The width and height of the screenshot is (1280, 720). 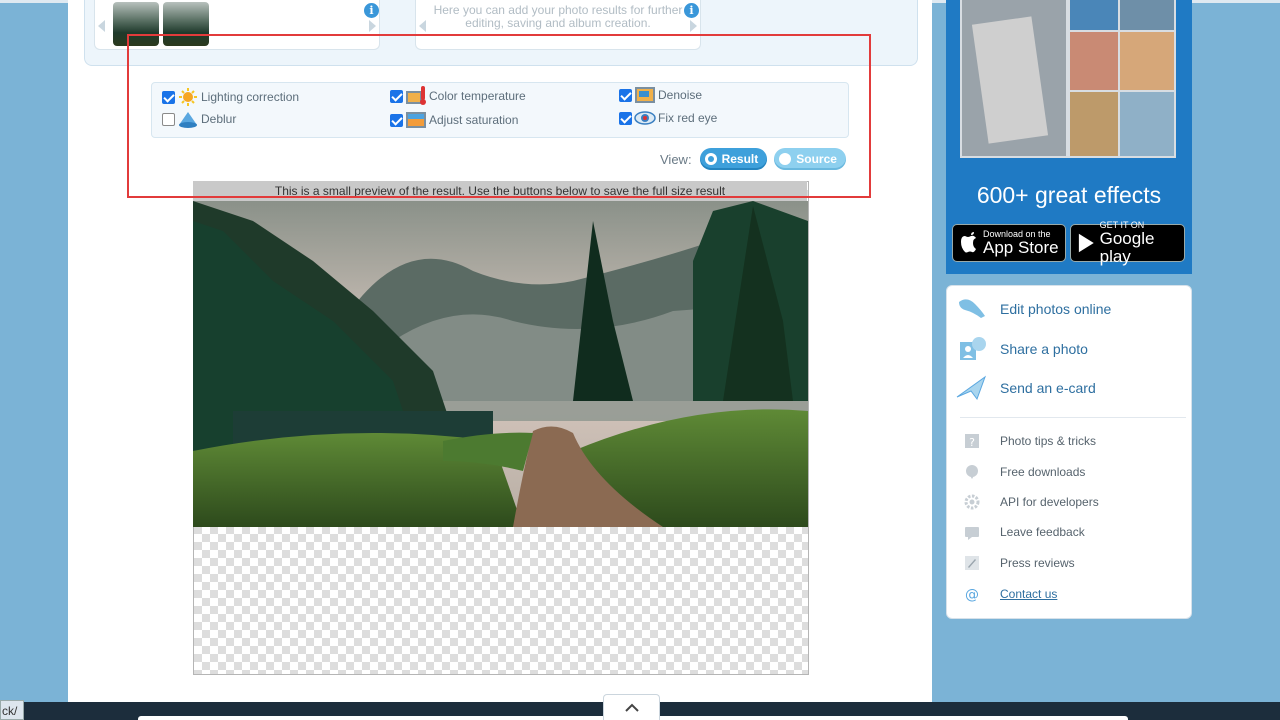 I want to click on denoise-checkbox, so click(x=625, y=95).